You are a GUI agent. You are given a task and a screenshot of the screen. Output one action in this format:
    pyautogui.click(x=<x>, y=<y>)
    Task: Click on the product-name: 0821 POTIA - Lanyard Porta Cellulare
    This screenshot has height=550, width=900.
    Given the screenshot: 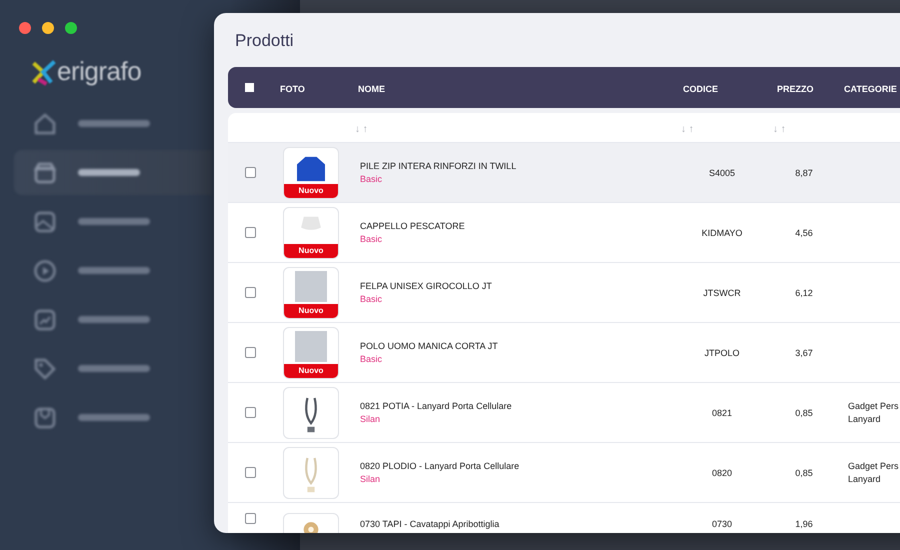 What is the action you would take?
    pyautogui.click(x=436, y=406)
    